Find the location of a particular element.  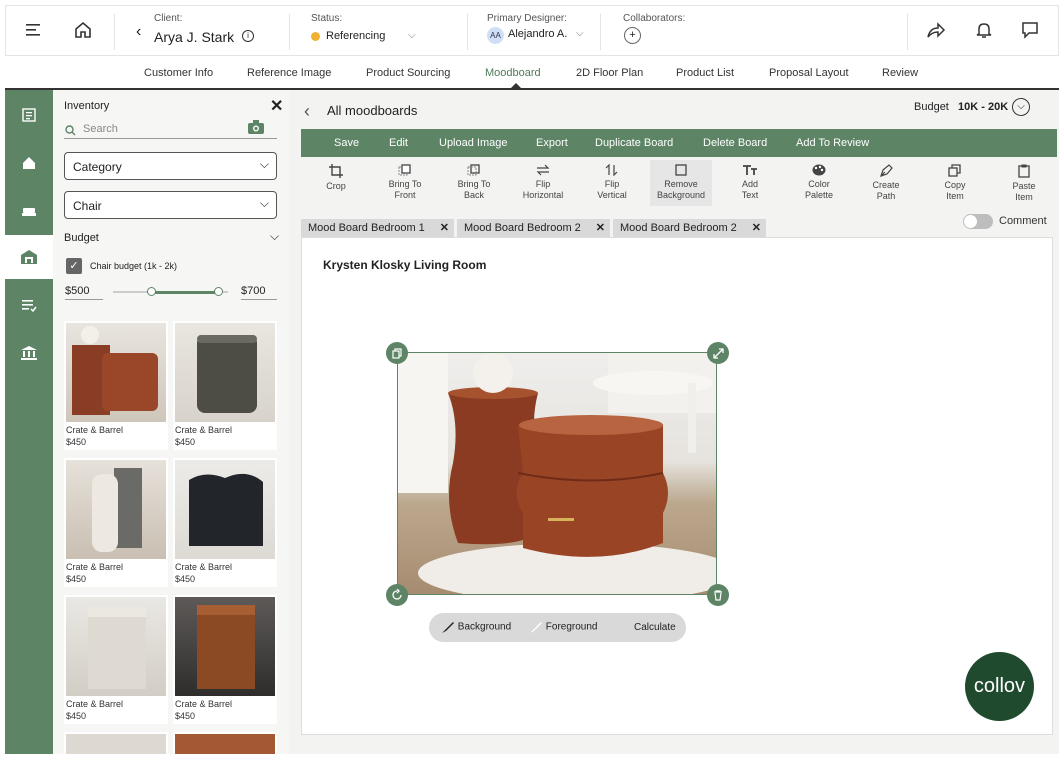

tab-review: Review is located at coordinates (900, 73).